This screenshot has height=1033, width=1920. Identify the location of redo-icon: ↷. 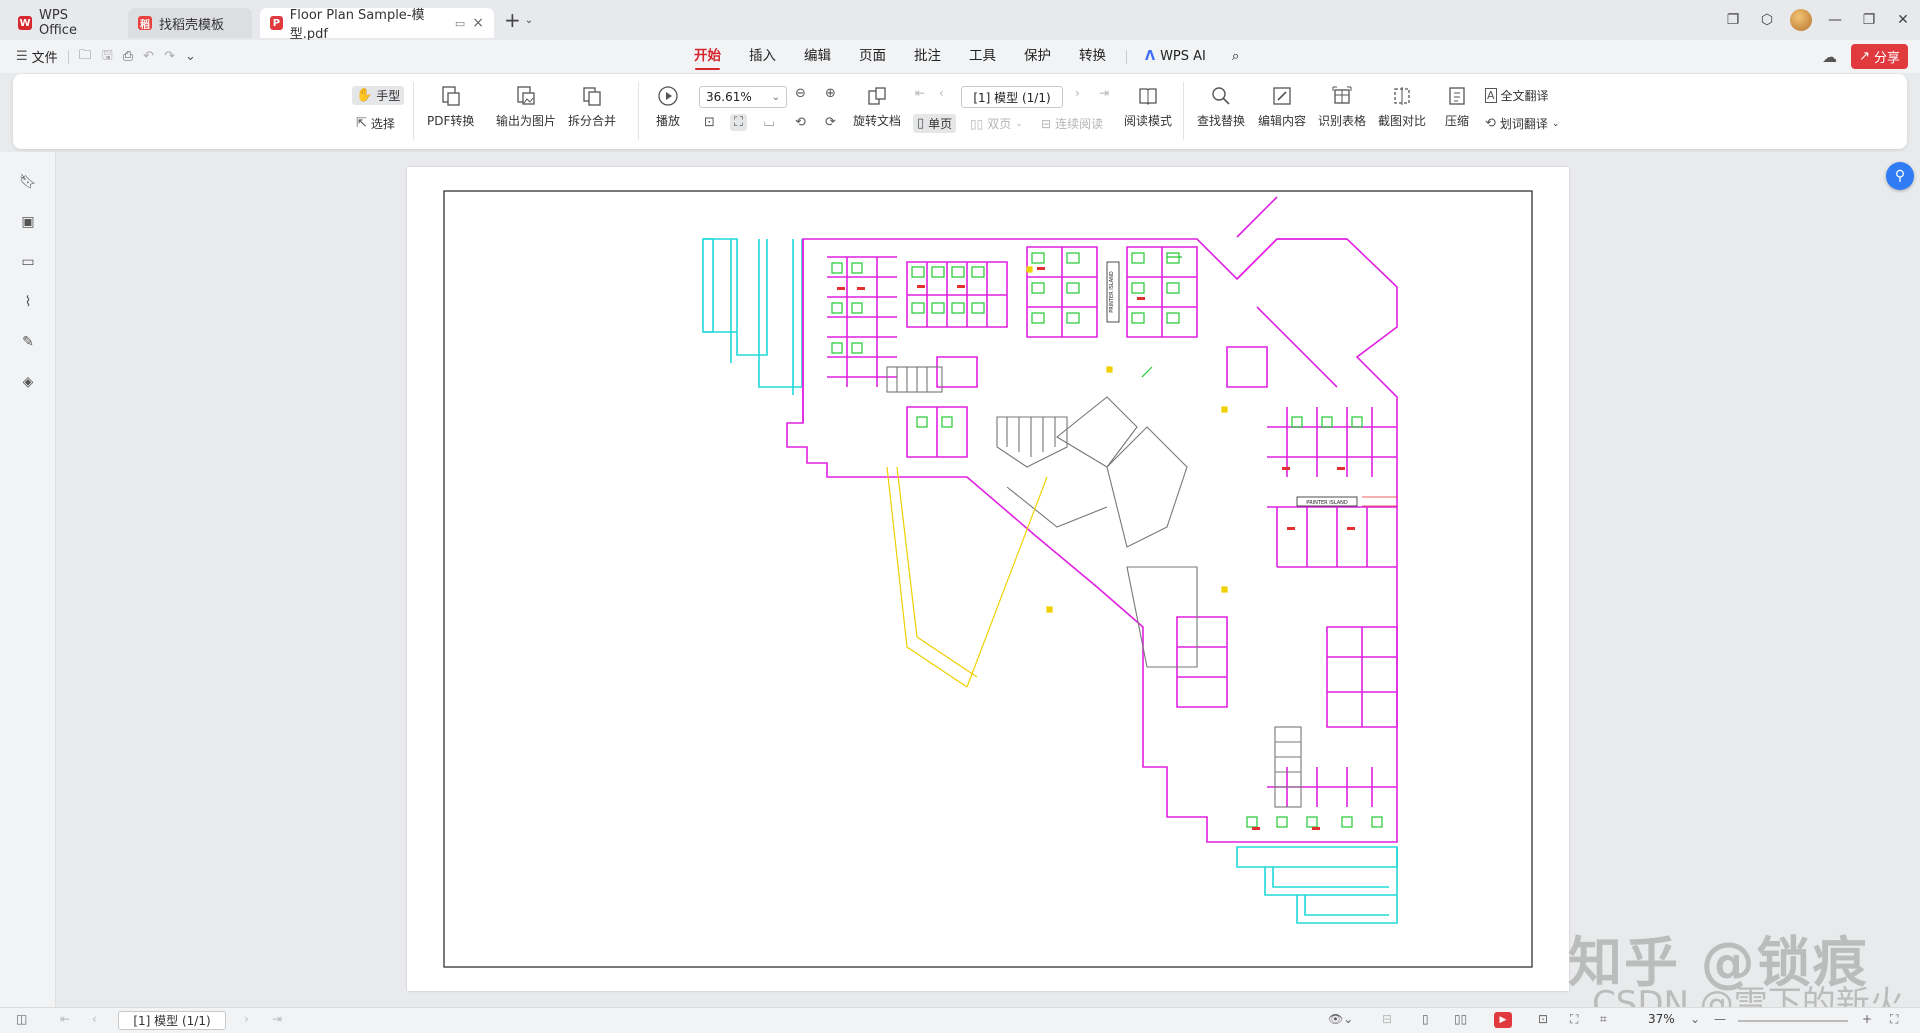
(169, 56).